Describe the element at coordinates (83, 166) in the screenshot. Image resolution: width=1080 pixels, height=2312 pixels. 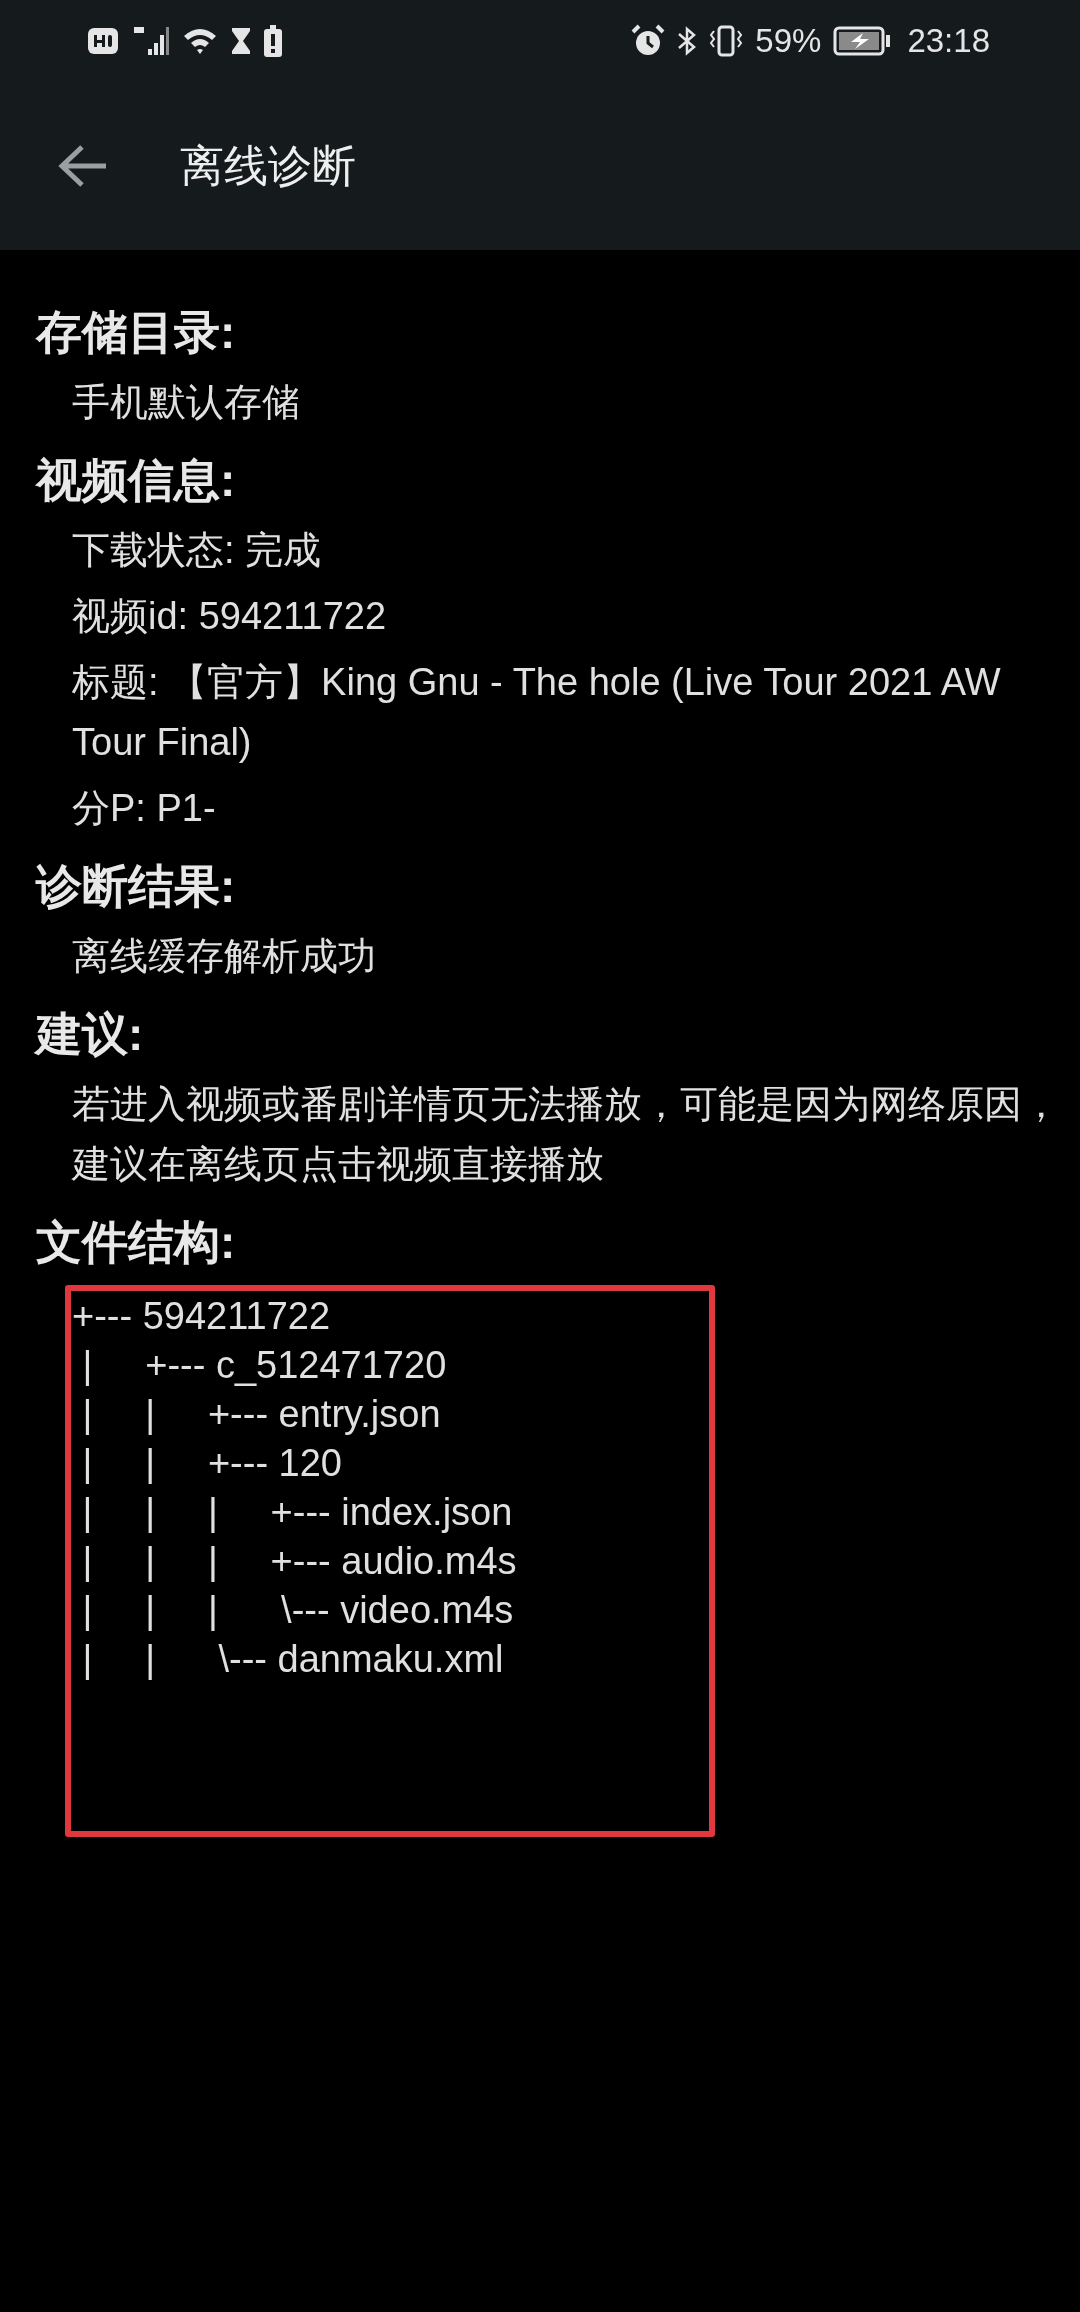
I see `back-arrow-icon` at that location.